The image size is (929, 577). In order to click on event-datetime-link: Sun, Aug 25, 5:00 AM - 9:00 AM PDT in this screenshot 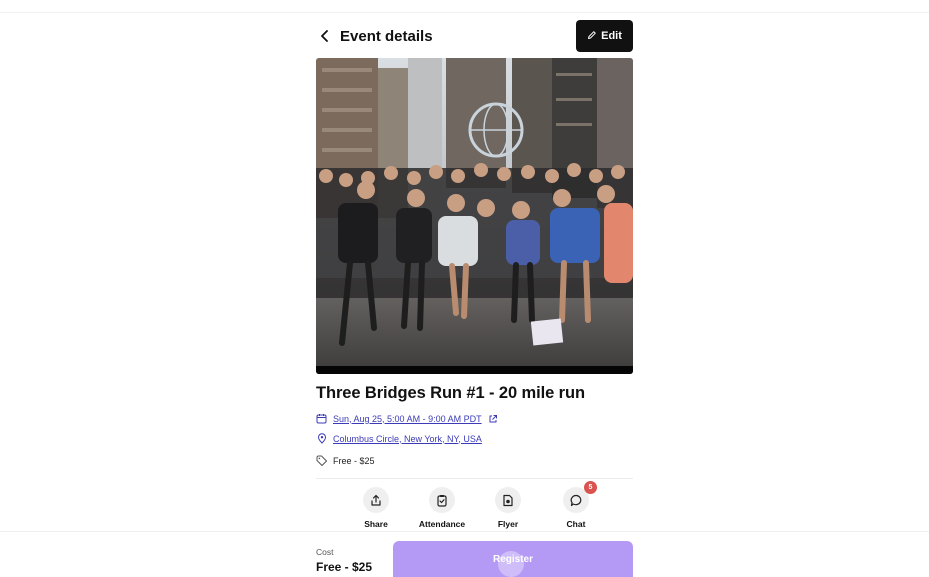, I will do `click(407, 419)`.